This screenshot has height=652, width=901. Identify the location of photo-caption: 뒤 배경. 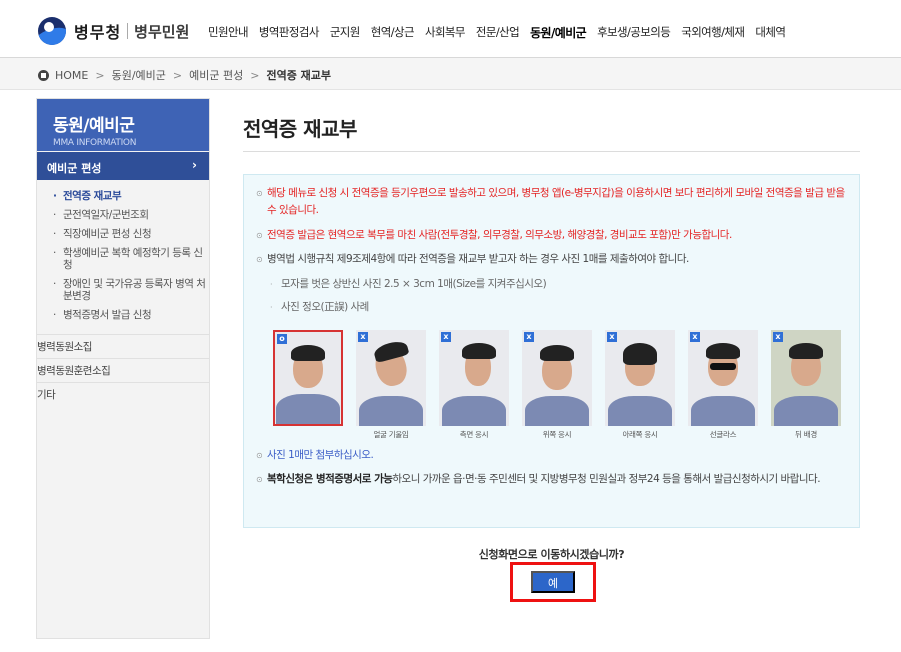
(806, 434).